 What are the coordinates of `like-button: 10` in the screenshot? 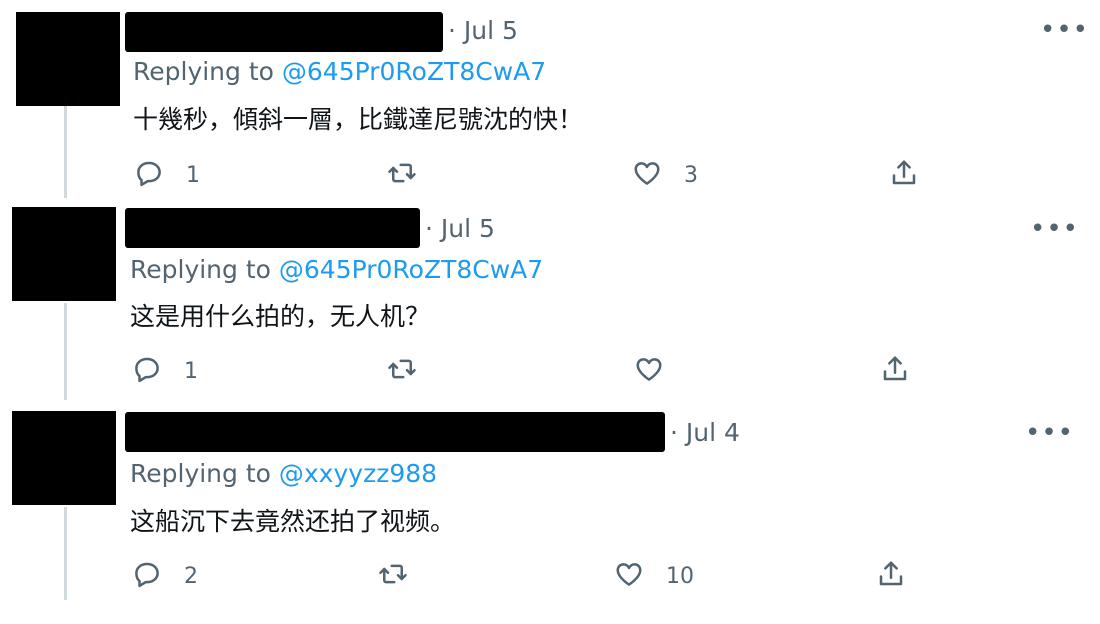 It's located at (654, 576).